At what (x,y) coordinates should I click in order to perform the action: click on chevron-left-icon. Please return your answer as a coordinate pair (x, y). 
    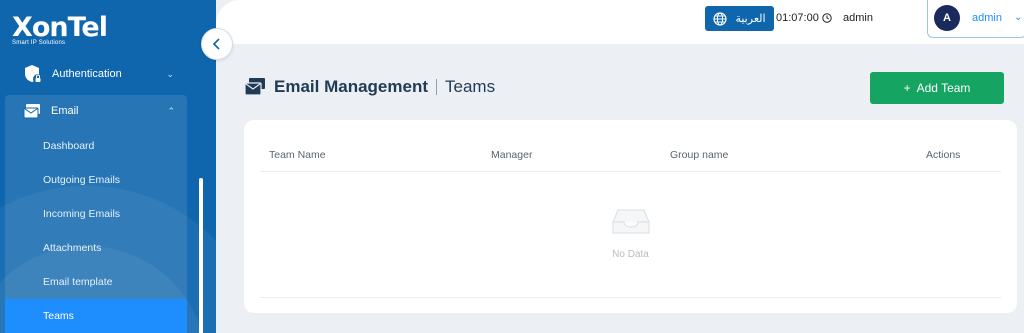
    Looking at the image, I should click on (216, 44).